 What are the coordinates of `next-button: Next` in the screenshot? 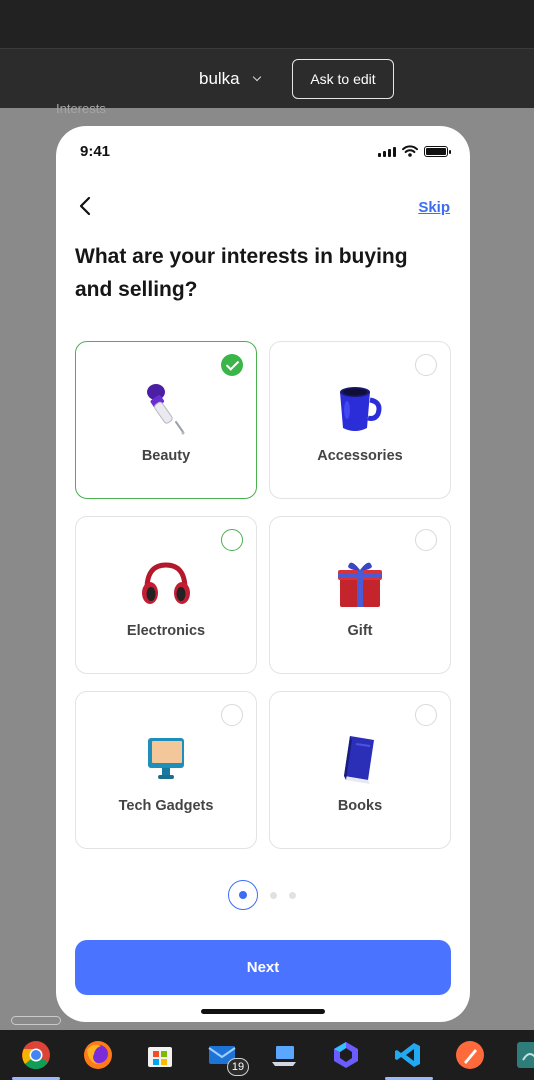 It's located at (263, 967).